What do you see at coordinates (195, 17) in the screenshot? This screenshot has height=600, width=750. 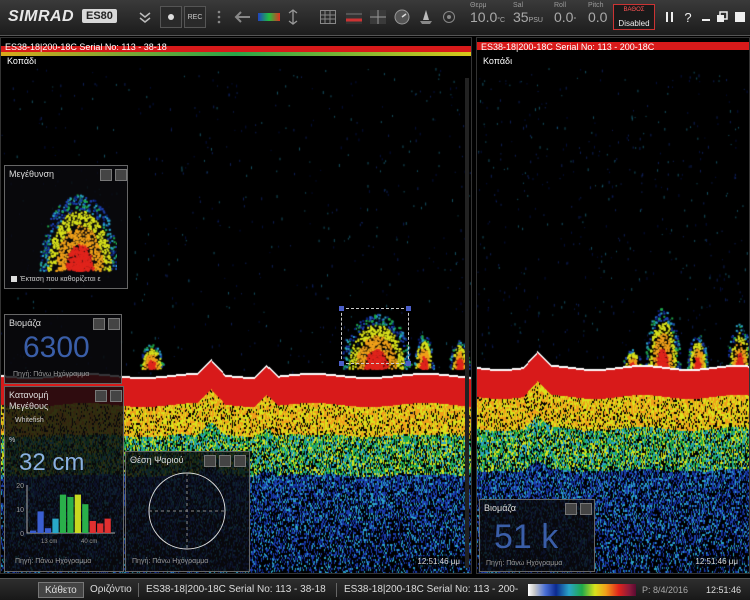 I see `rec-button: REC` at bounding box center [195, 17].